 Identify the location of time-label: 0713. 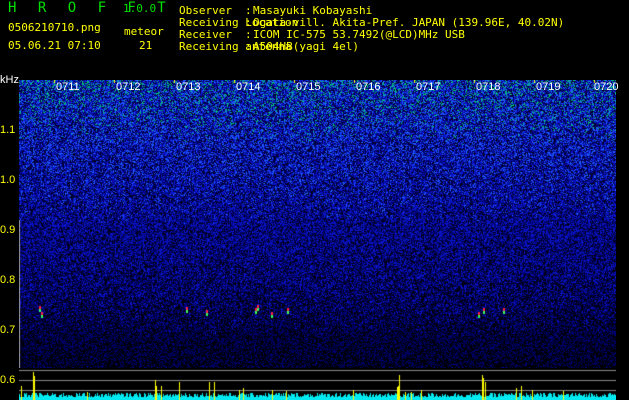
(188, 87).